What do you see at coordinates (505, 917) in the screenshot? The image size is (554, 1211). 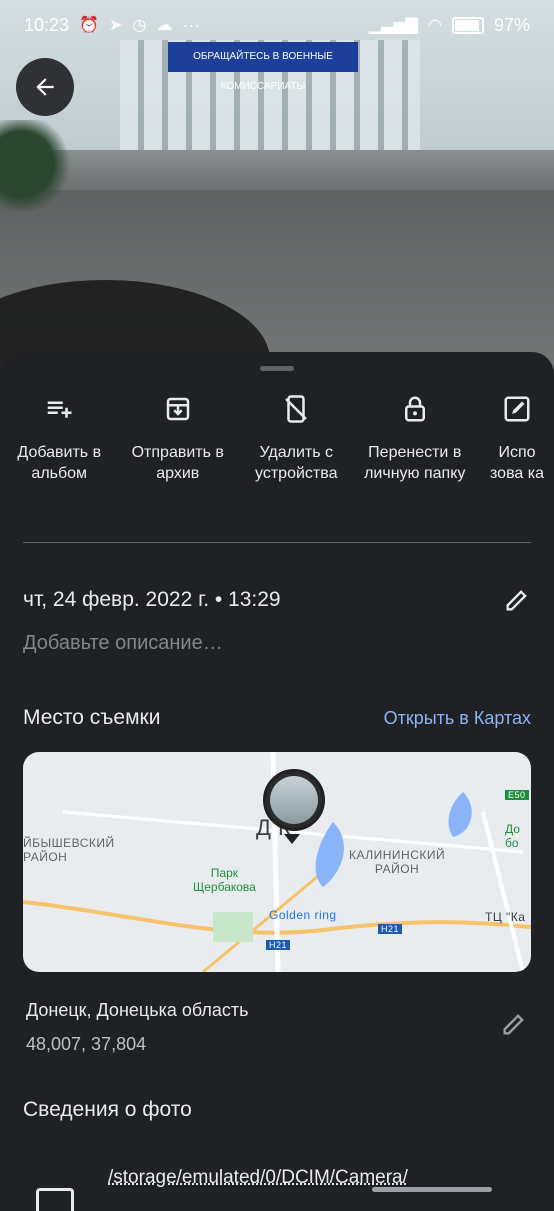 I see `map-label-tc: ТЦ "Ка` at bounding box center [505, 917].